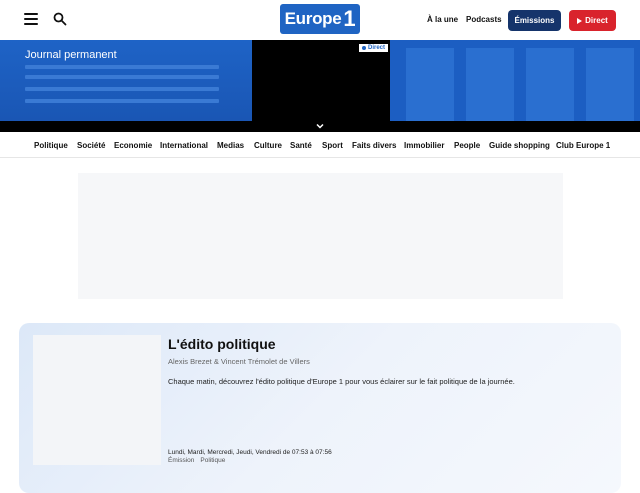 This screenshot has height=493, width=640. Describe the element at coordinates (515, 80) in the screenshot. I see `live-thumbnails` at that location.